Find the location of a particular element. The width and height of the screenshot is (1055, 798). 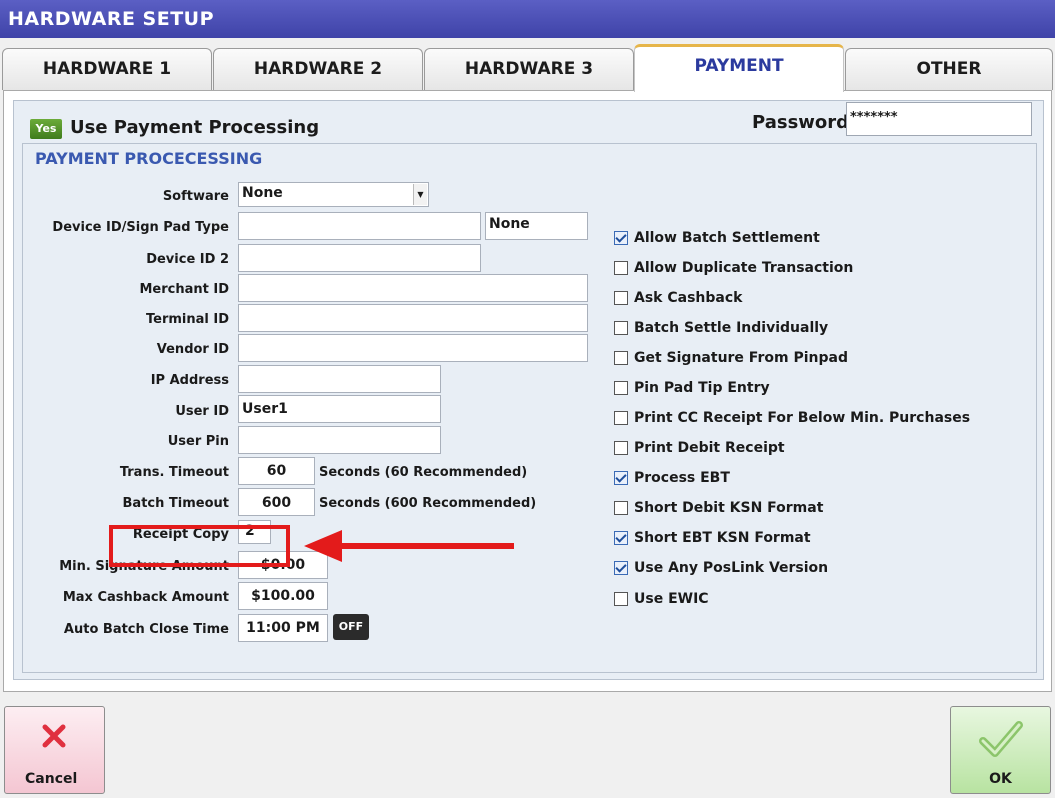

checkmark-icon is located at coordinates (1001, 739).